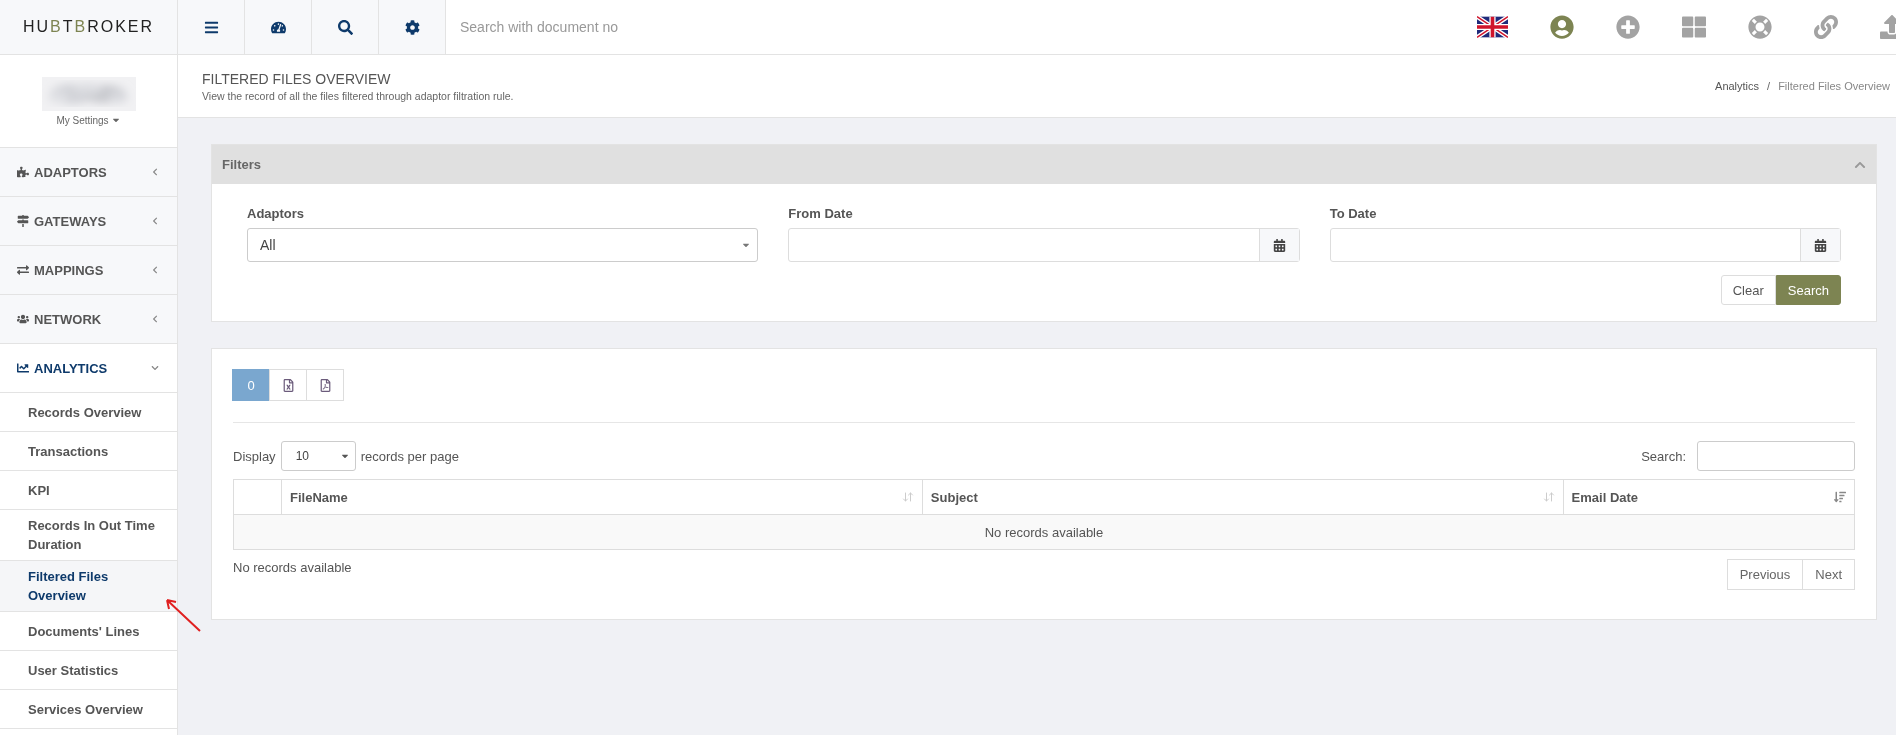  I want to click on search-icon, so click(345, 27).